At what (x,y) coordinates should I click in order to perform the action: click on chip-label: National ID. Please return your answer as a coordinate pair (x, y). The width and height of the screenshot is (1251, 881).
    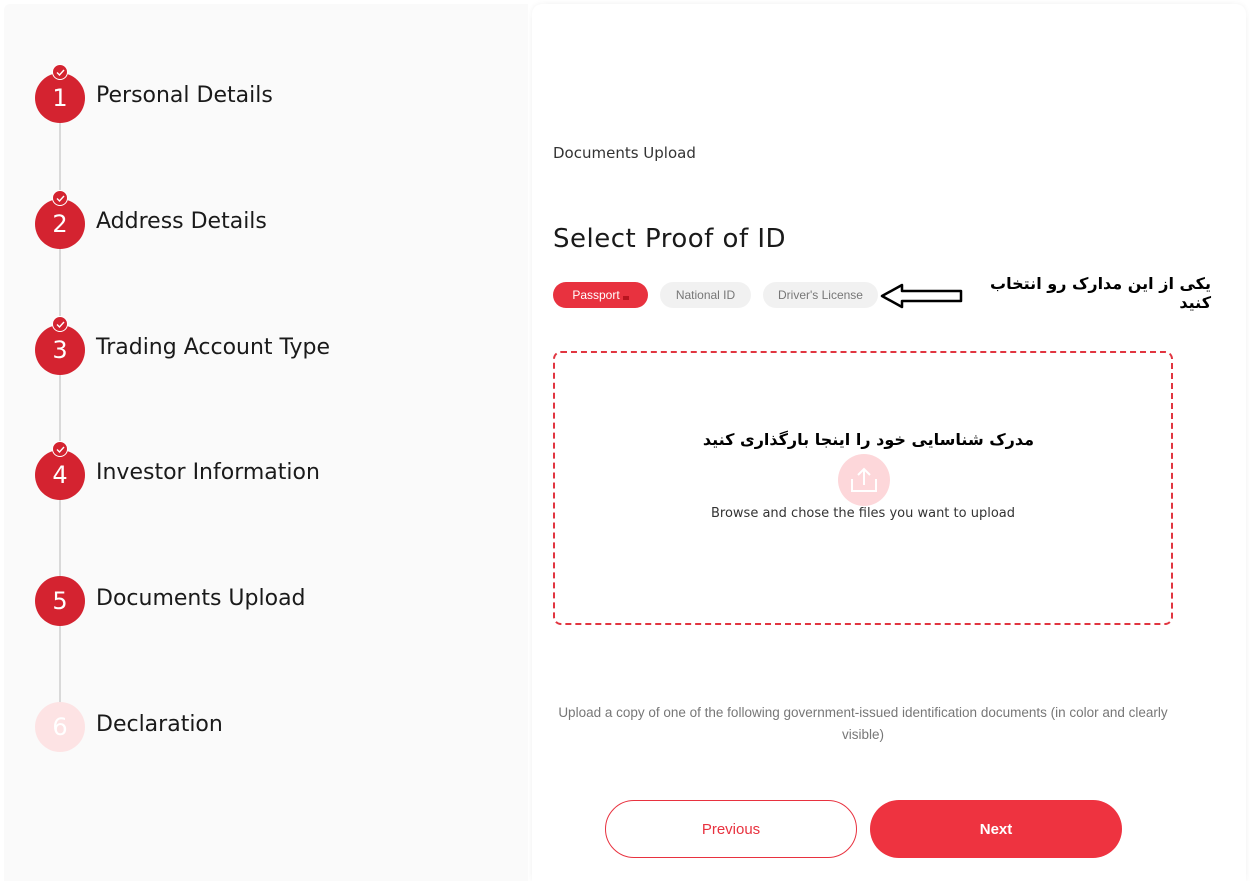
    Looking at the image, I should click on (705, 295).